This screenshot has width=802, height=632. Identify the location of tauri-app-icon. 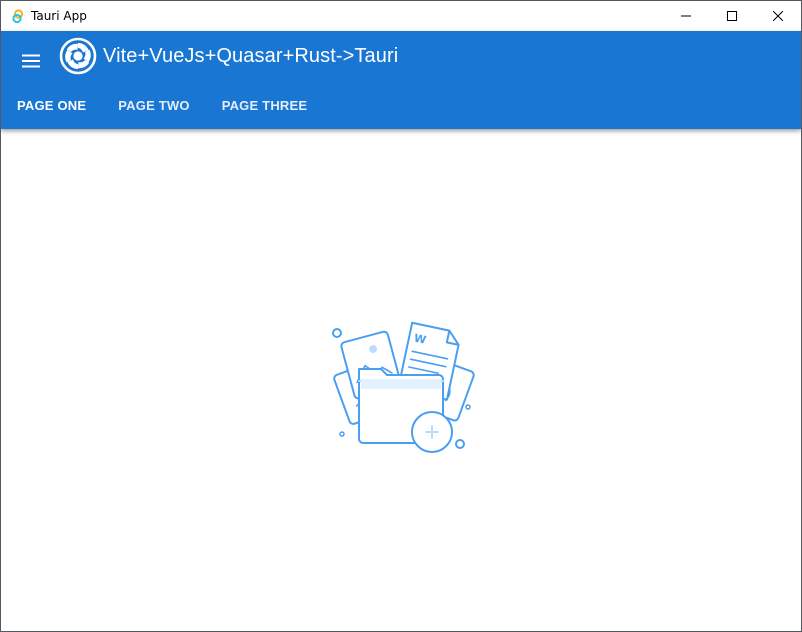
(18, 16).